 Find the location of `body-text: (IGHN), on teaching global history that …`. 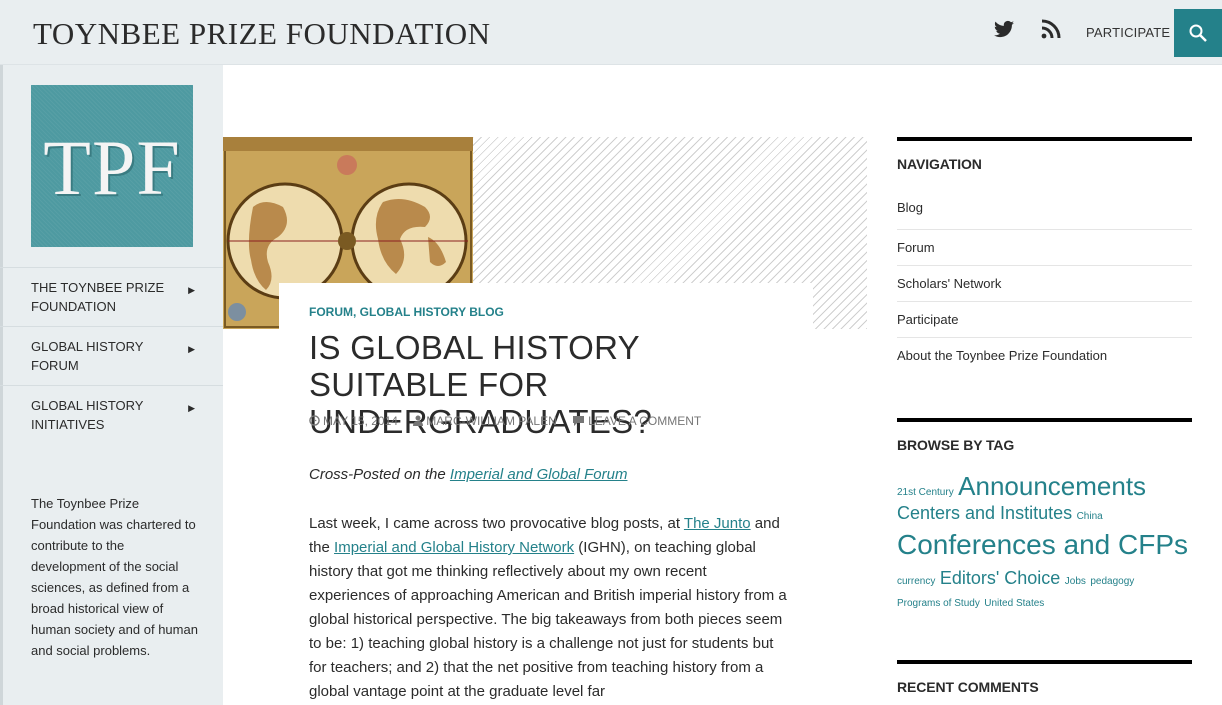

body-text: (IGHN), on teaching global history that … is located at coordinates (548, 619).